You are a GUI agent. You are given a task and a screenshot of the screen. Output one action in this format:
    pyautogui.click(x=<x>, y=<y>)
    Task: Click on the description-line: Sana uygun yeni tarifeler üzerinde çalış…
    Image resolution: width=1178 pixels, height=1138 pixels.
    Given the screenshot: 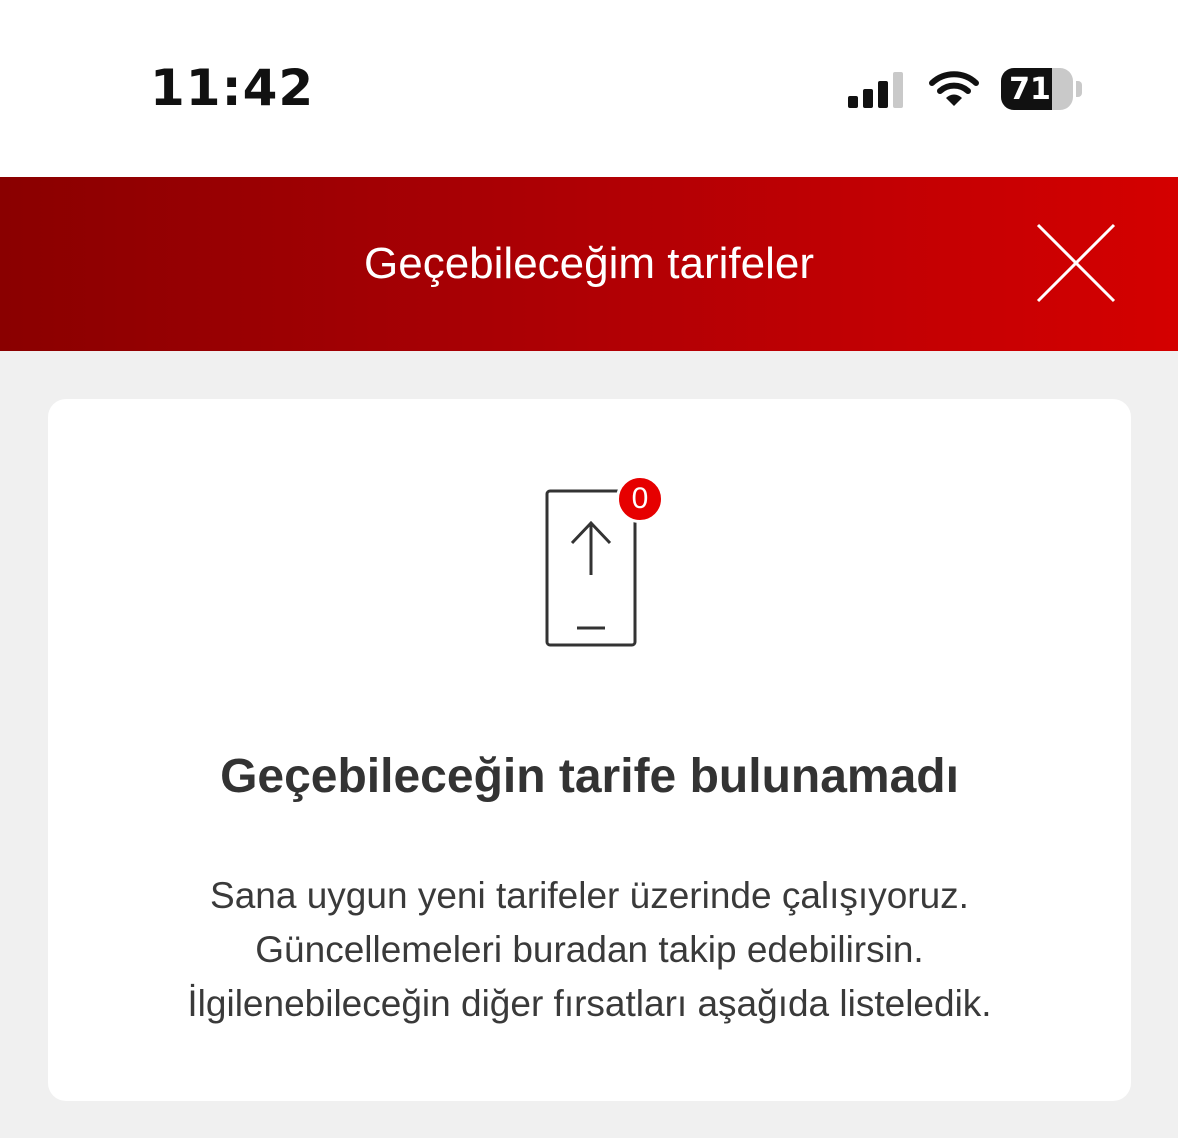 What is the action you would take?
    pyautogui.click(x=589, y=895)
    